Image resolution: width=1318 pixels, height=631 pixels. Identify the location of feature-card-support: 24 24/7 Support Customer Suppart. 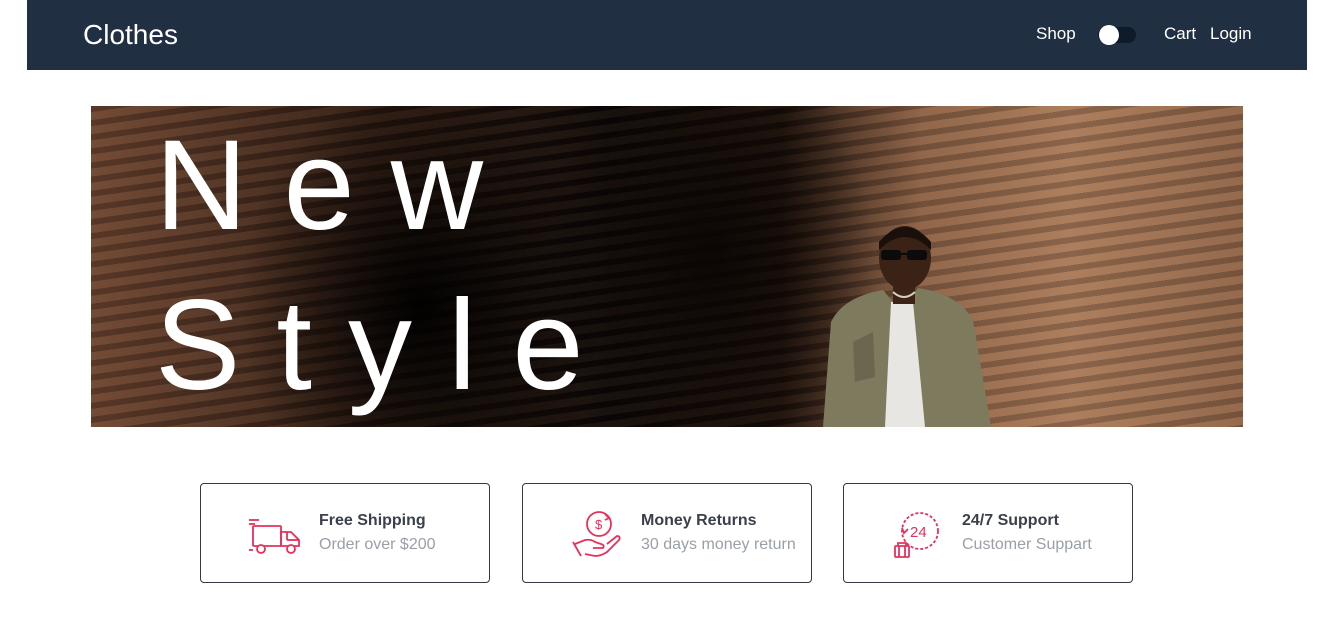
(988, 533).